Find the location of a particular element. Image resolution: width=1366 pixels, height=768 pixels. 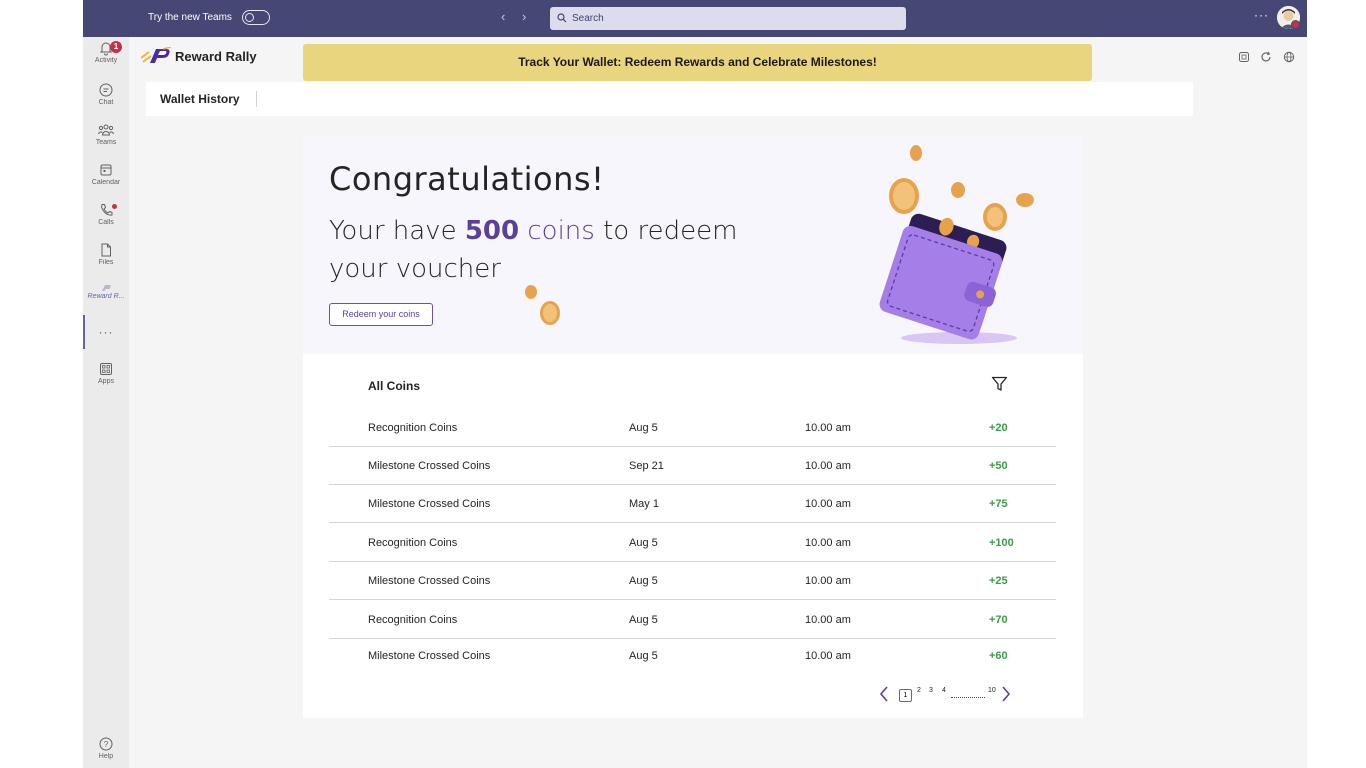

rail-item-help: ? Help is located at coordinates (106, 748).